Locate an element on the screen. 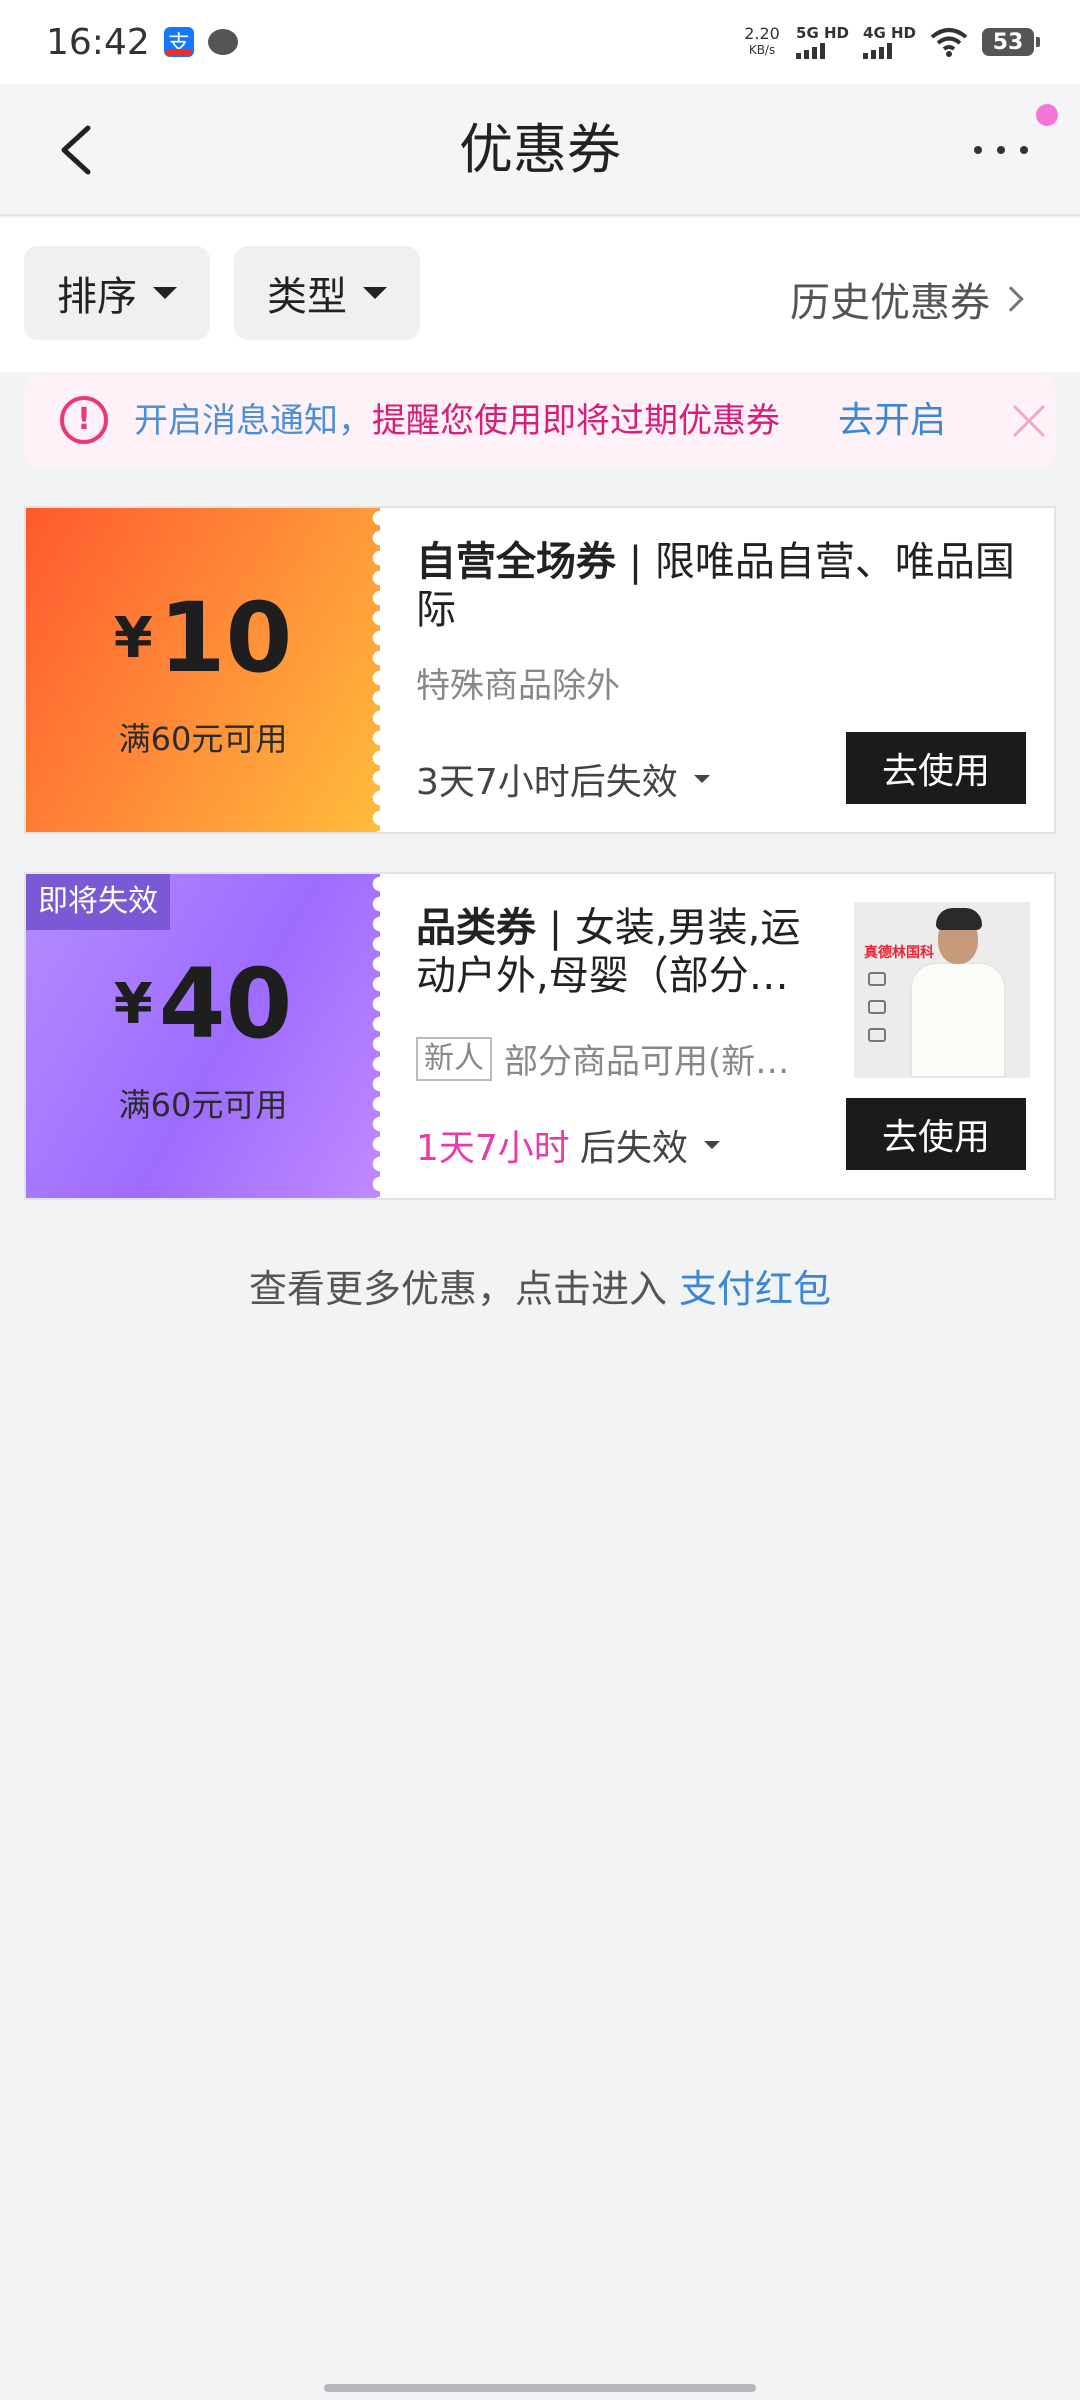 Image resolution: width=1080 pixels, height=2400 pixels. feature-icons is located at coordinates (877, 1007).